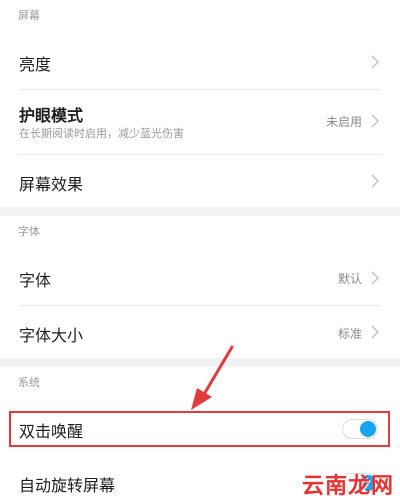  What do you see at coordinates (200, 62) in the screenshot?
I see `row-brightness: 亮度` at bounding box center [200, 62].